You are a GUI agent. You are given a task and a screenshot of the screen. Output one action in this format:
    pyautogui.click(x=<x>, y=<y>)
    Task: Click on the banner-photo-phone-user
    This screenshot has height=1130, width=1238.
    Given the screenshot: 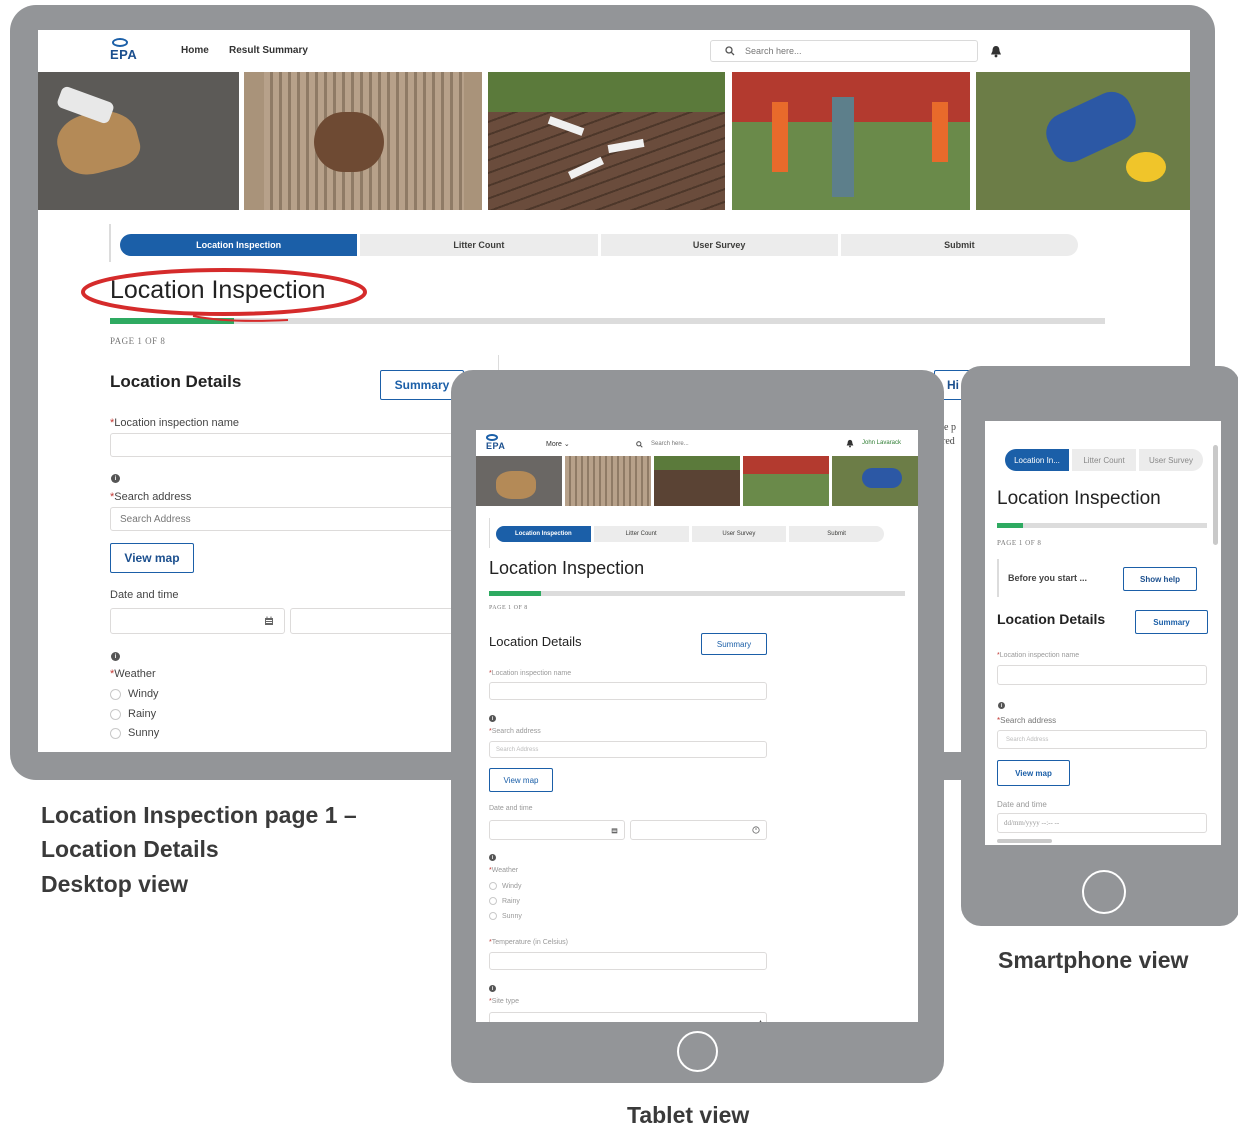 What is the action you would take?
    pyautogui.click(x=363, y=141)
    